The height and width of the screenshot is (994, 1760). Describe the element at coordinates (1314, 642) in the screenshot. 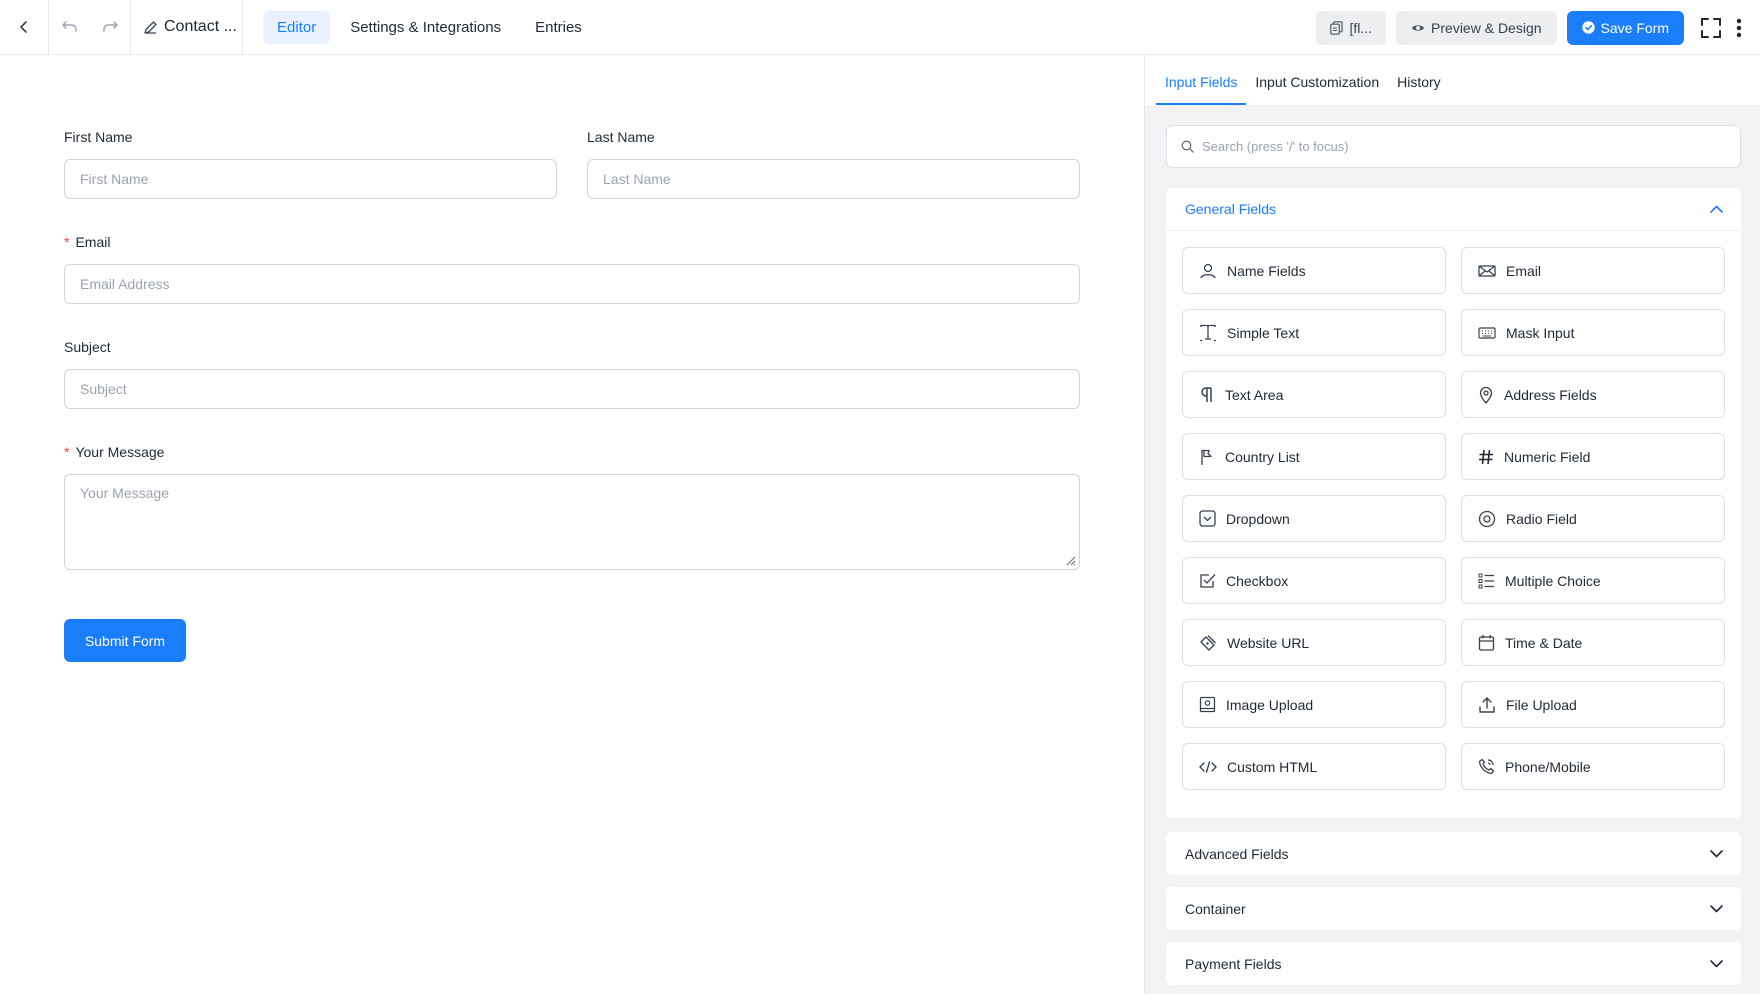

I see `field-website-url: Website URL` at that location.